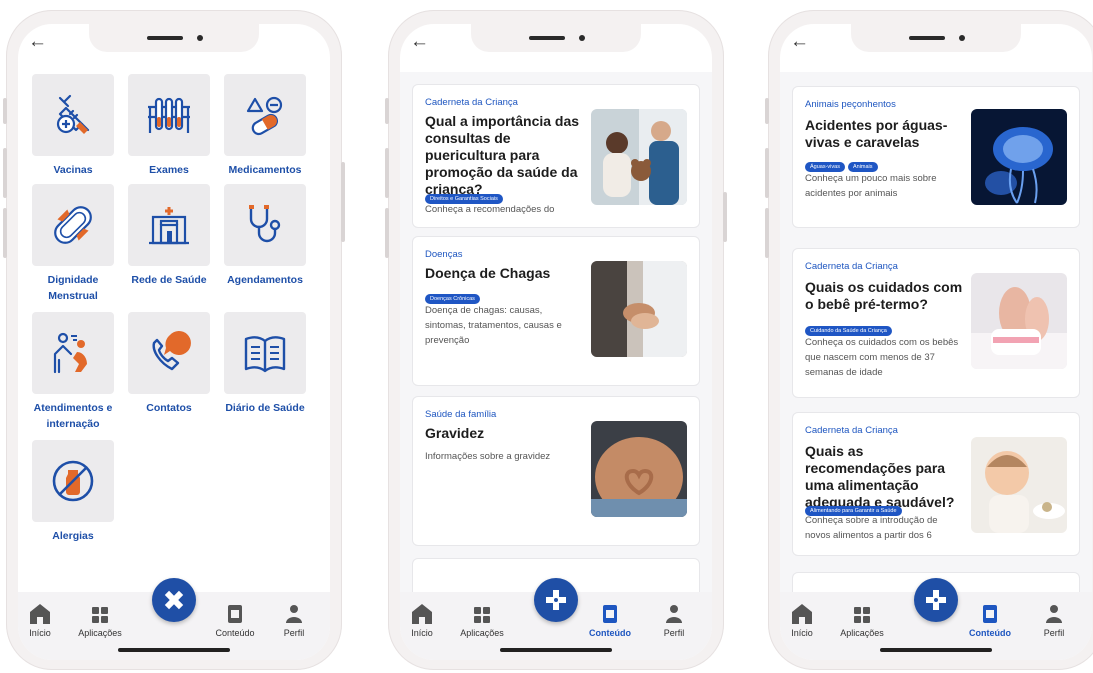  Describe the element at coordinates (73, 416) in the screenshot. I see `tile-label: Atendimentos e internação` at that location.